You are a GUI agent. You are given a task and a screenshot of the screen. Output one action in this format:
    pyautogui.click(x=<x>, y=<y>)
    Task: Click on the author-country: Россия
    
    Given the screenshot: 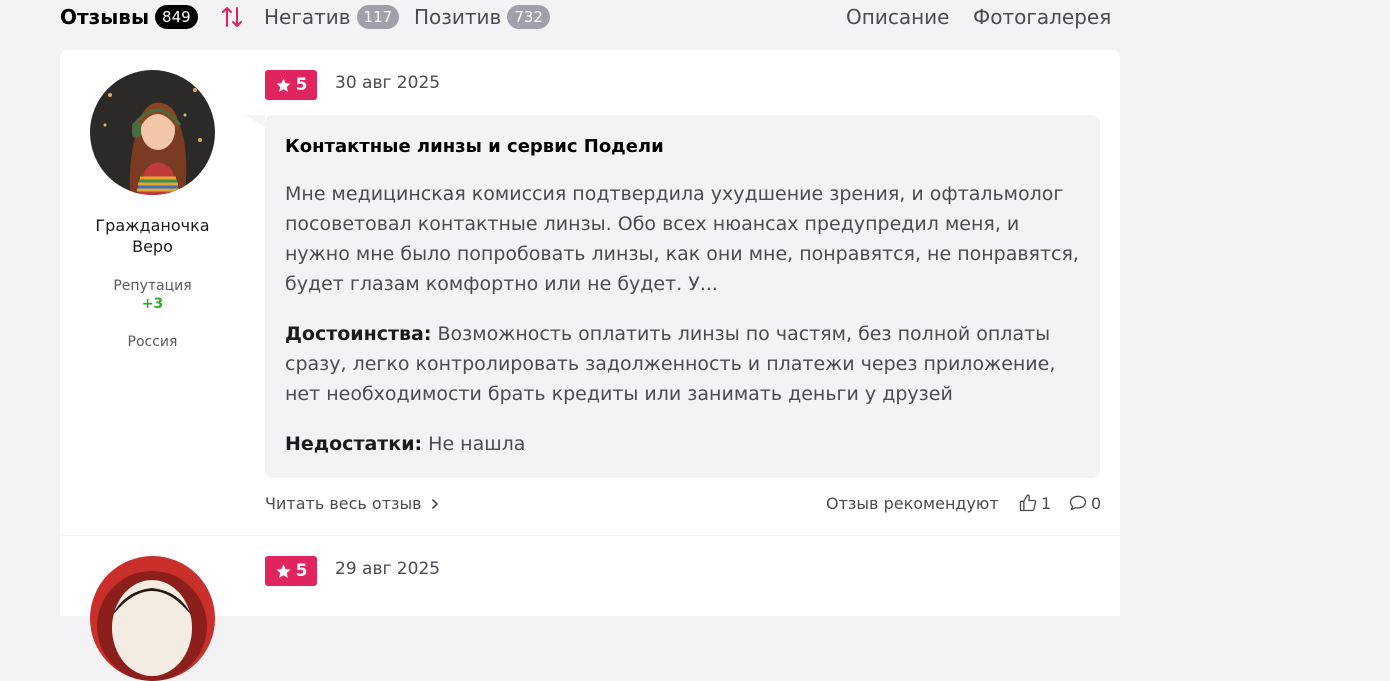 What is the action you would take?
    pyautogui.click(x=152, y=342)
    